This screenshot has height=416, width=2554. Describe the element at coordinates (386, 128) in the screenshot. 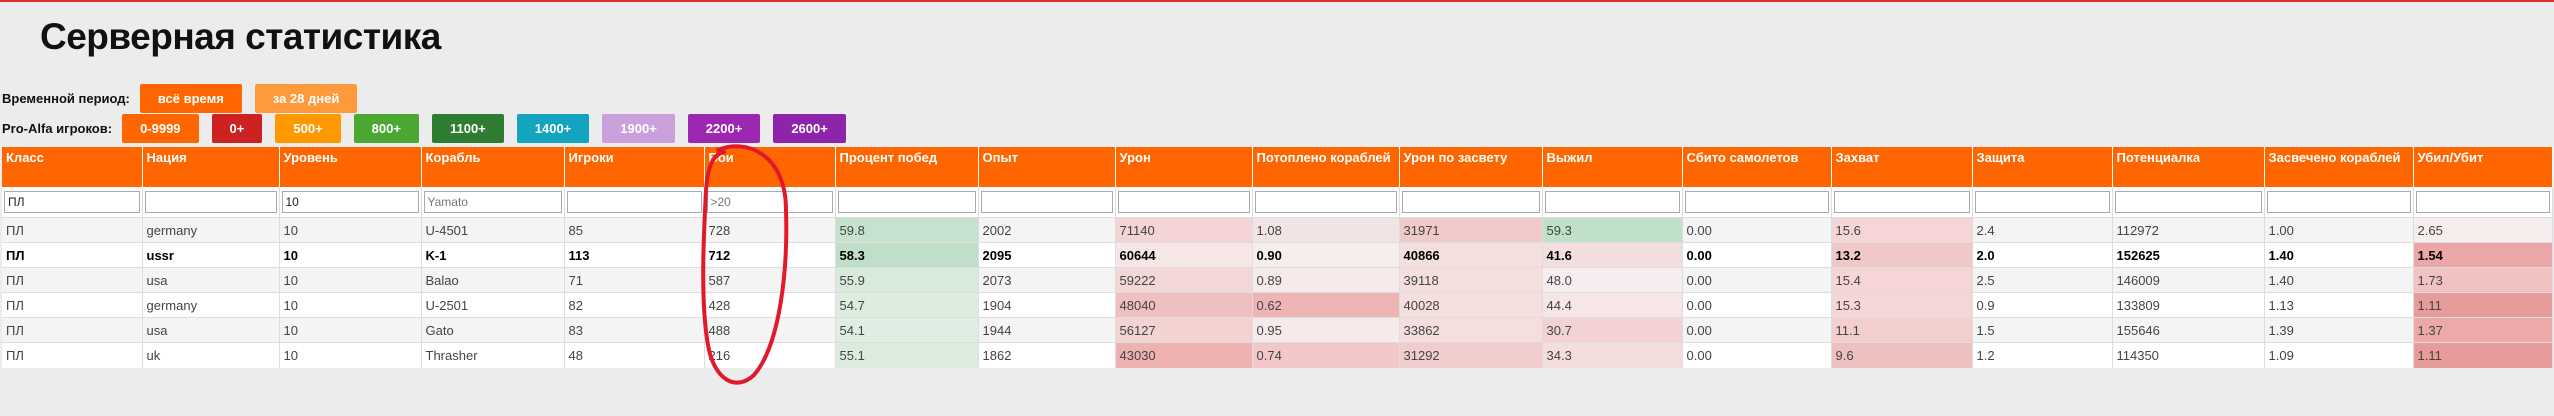

I see `pro-800-button: 800+` at that location.